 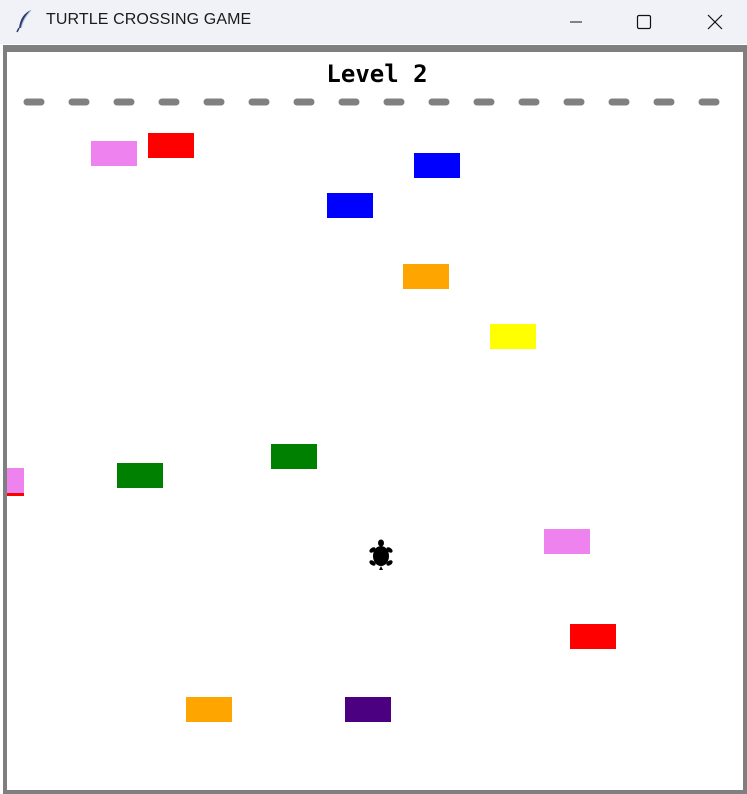 I want to click on feather-icon, so click(x=24, y=21).